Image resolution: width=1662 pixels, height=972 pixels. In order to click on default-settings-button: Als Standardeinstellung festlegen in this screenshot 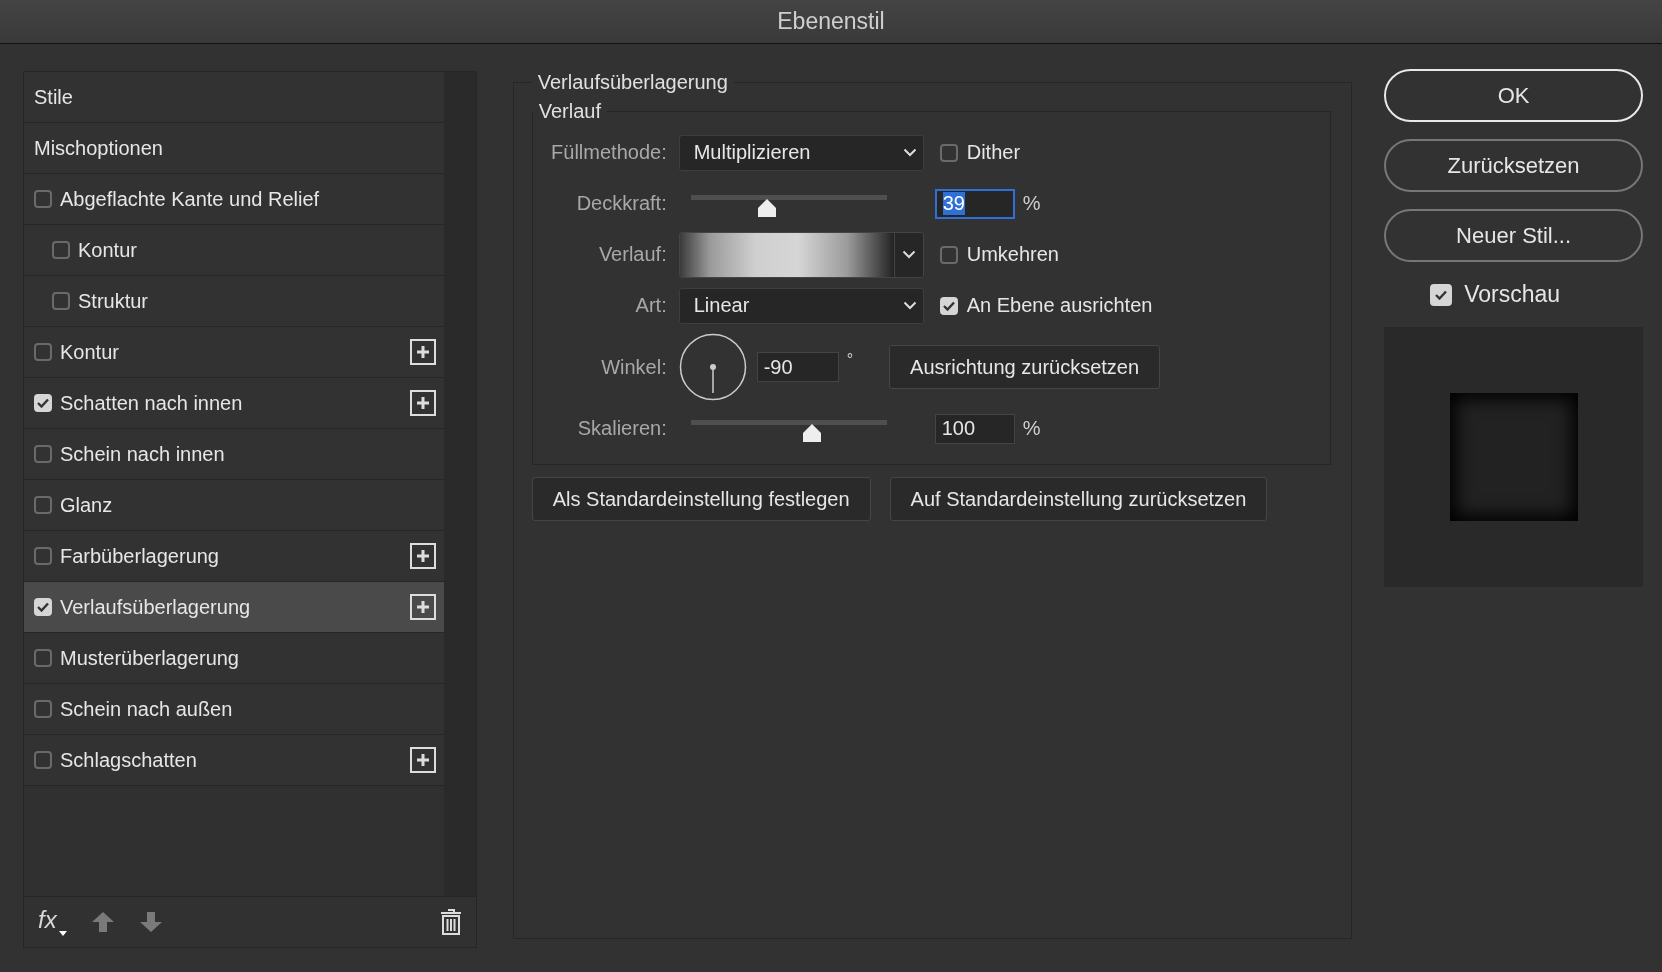, I will do `click(701, 499)`.